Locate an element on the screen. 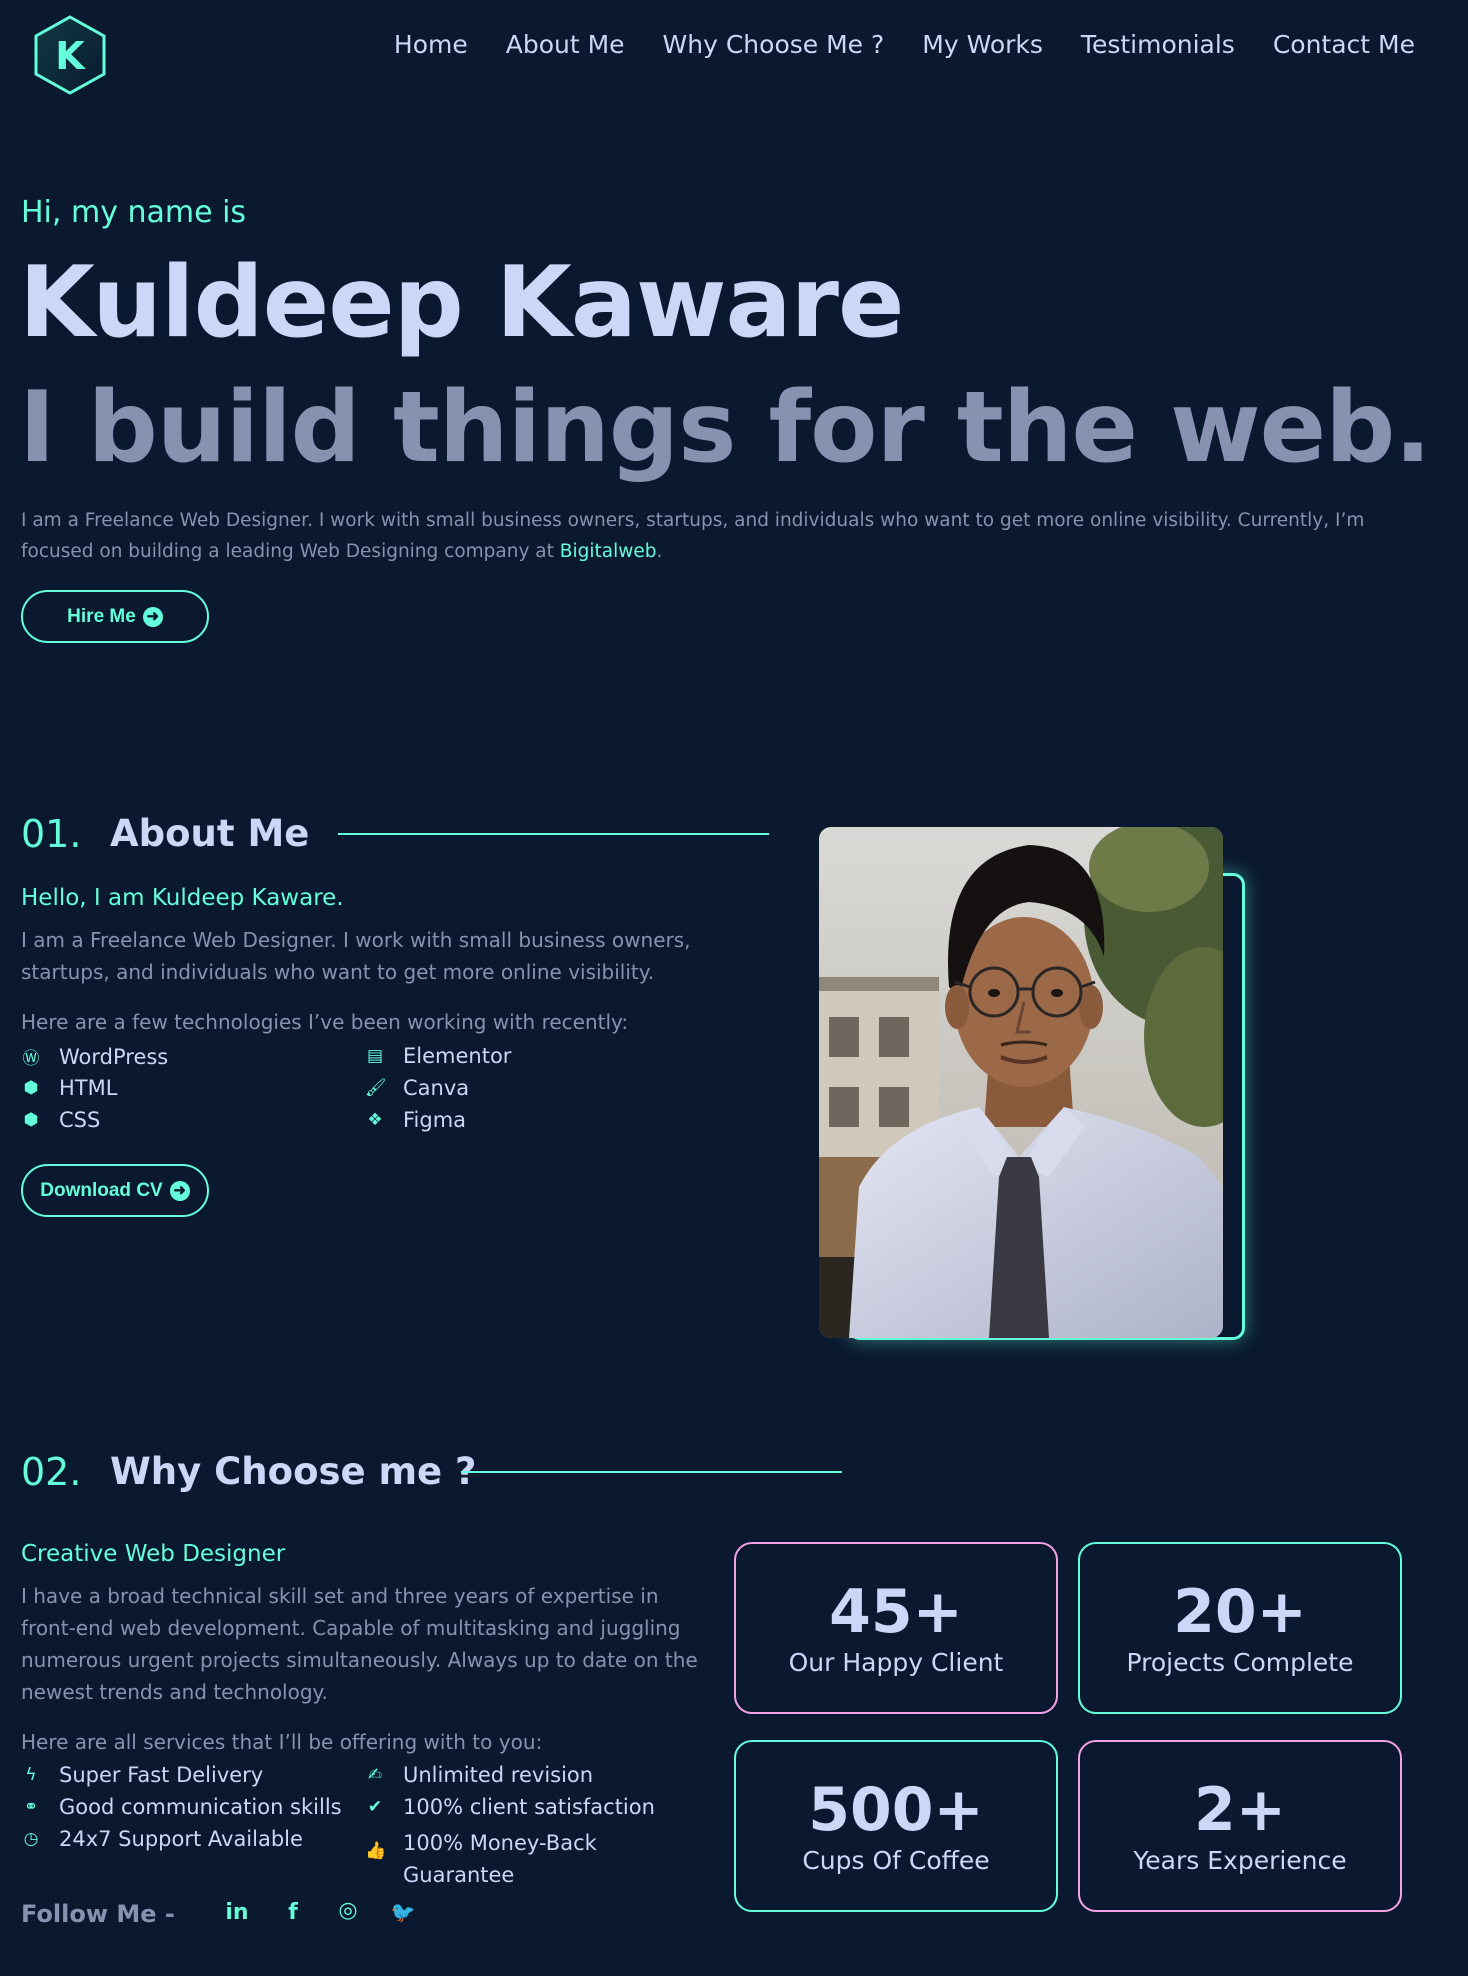  list-item: ϟ Super Fast Delivery is located at coordinates (142, 1775).